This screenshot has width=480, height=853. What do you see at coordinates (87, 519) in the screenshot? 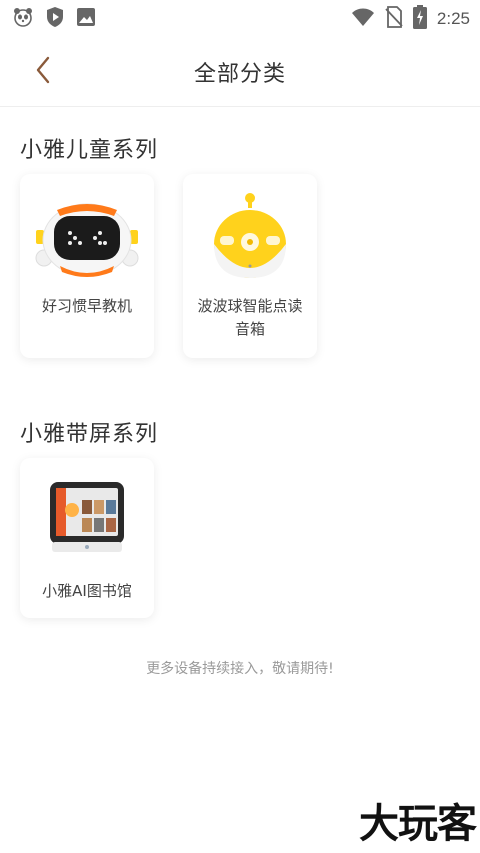
I see `screen-device-image` at bounding box center [87, 519].